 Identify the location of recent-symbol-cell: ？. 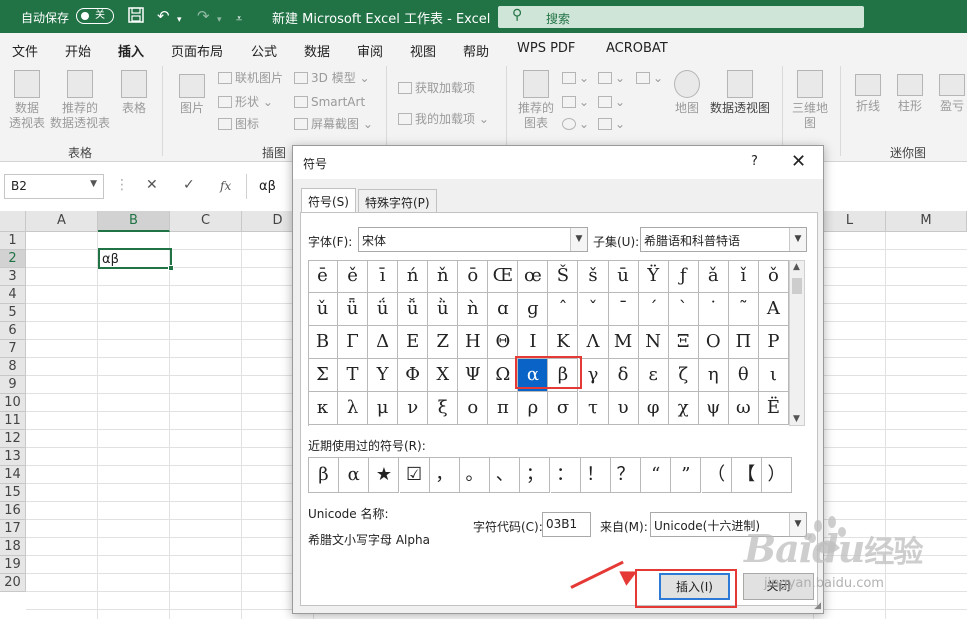
(626, 475).